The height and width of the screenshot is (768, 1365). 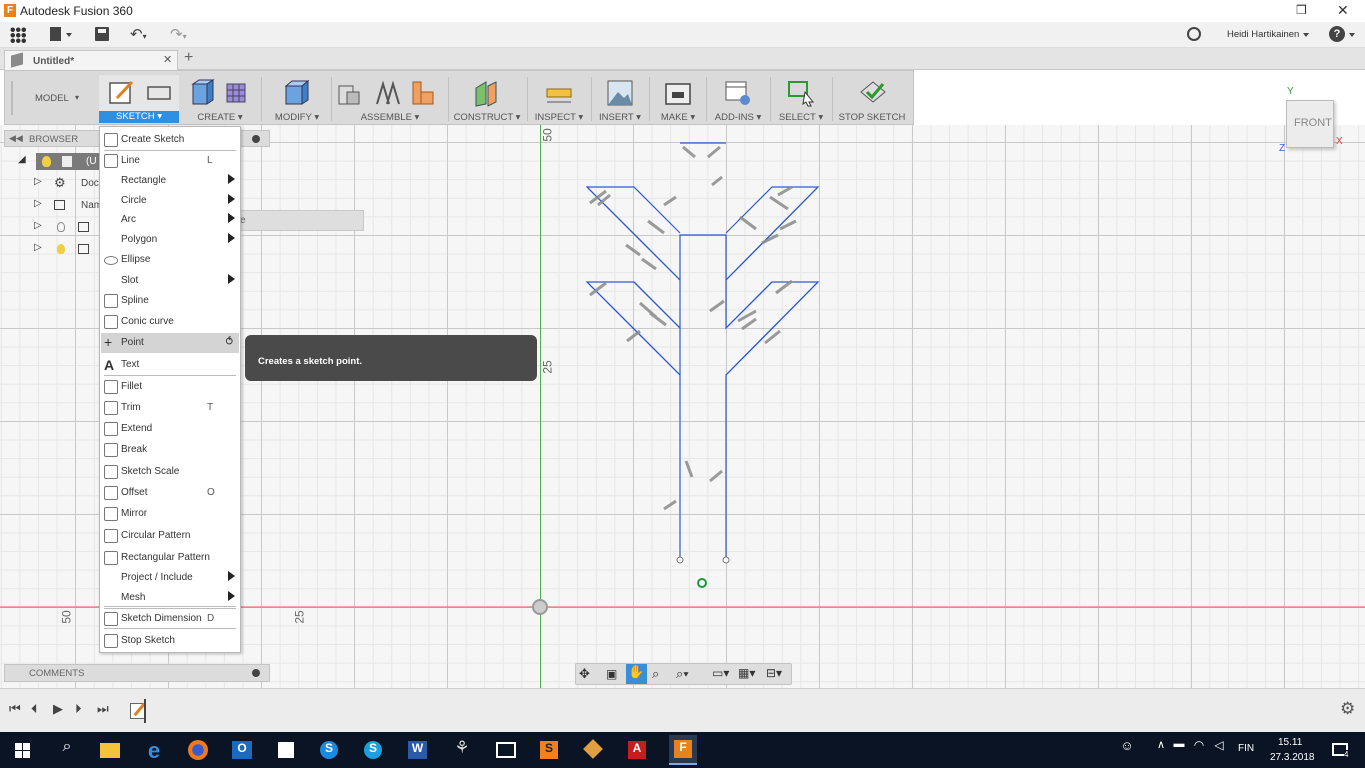 I want to click on menu-item-mesh: Mesh, so click(x=170, y=598).